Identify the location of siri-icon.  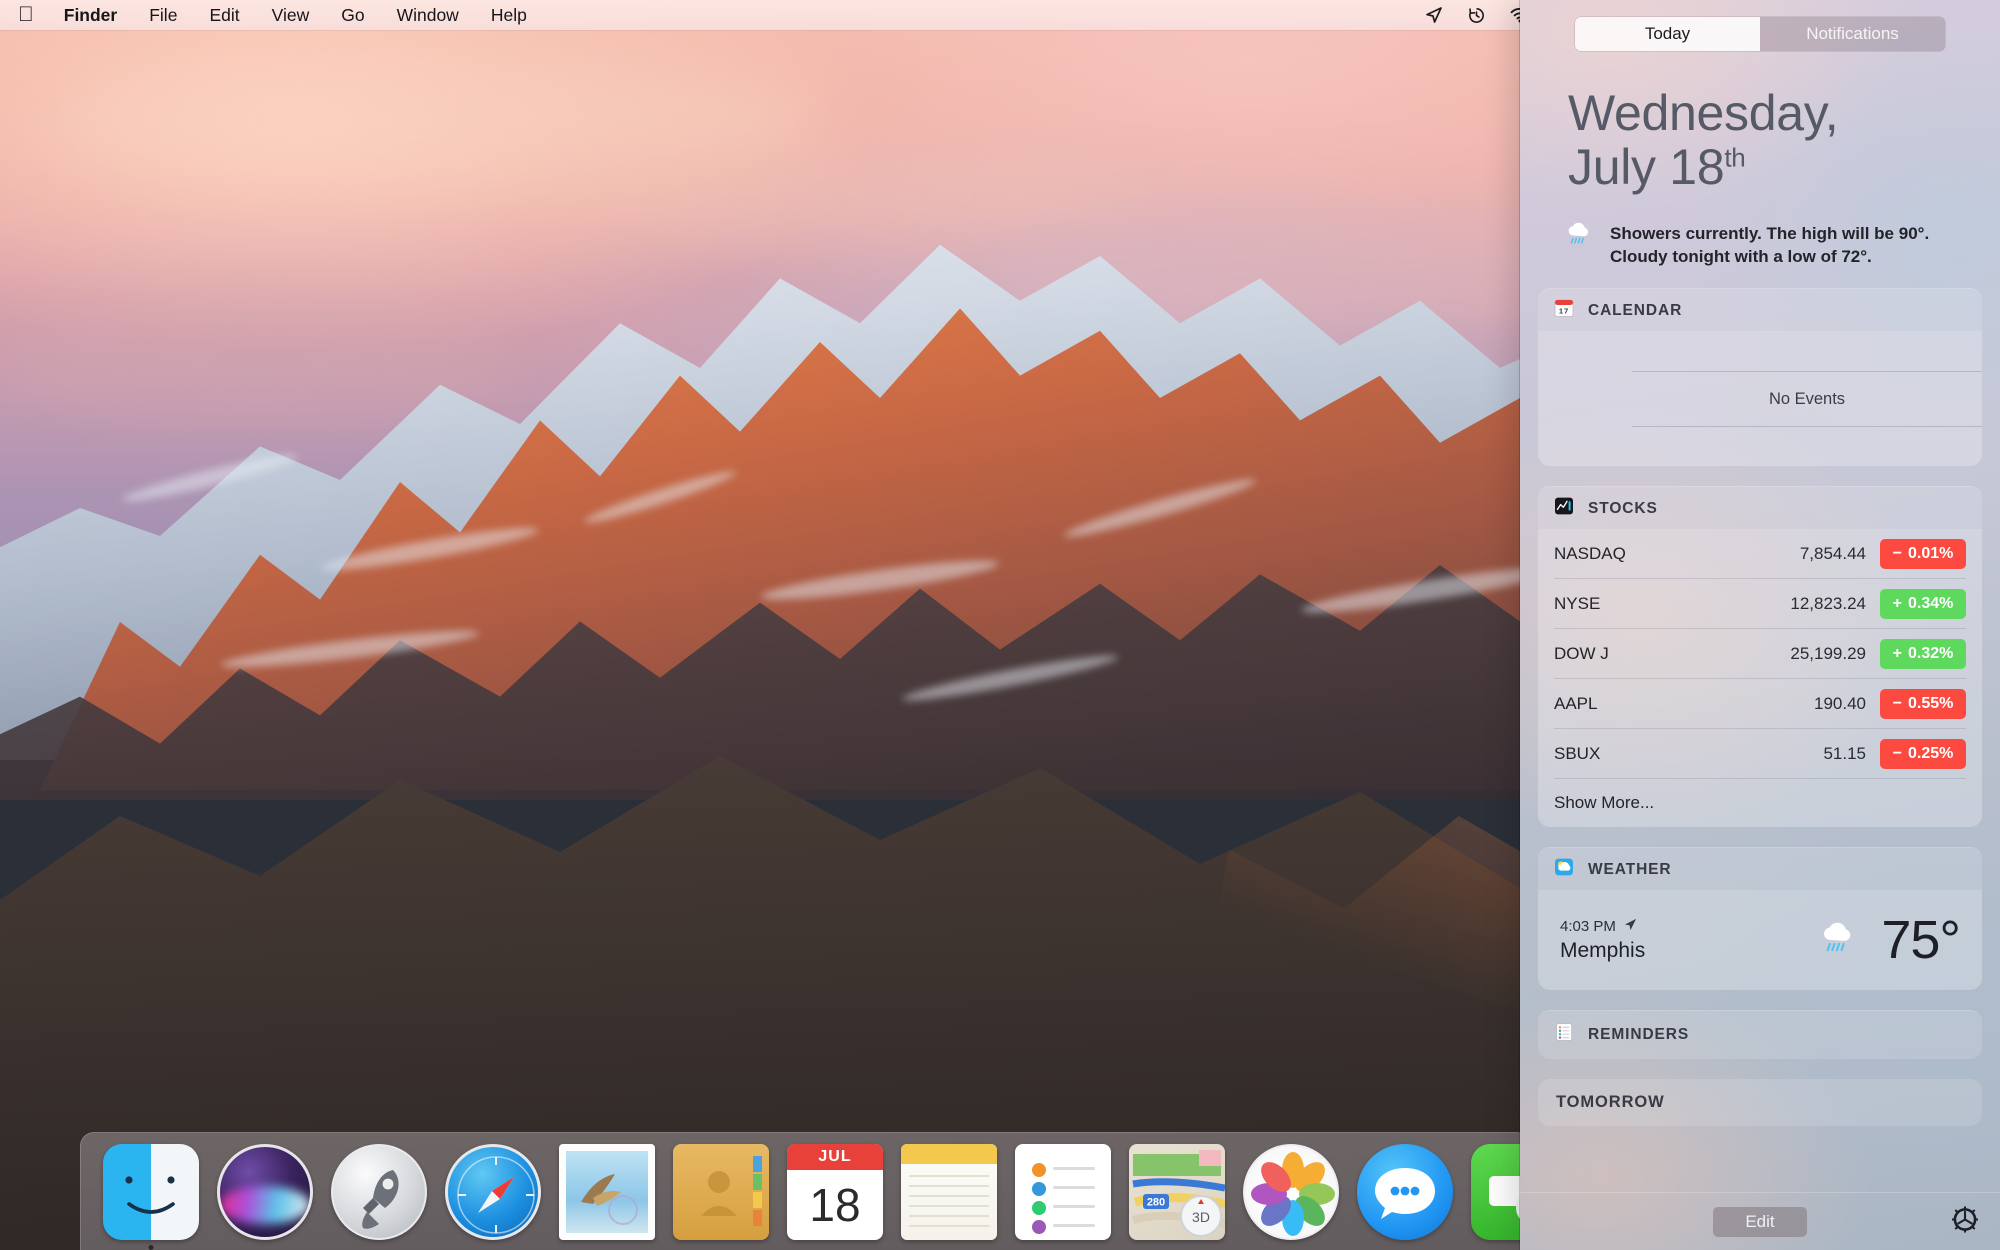
(265, 1191).